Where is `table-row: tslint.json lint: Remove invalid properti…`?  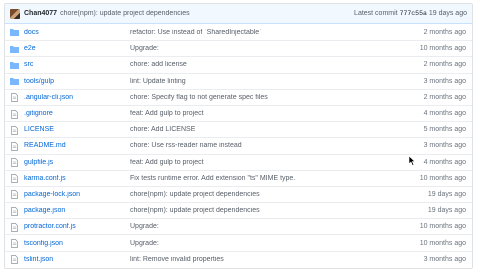 table-row: tslint.json lint: Remove invalid properti… is located at coordinates (238, 258).